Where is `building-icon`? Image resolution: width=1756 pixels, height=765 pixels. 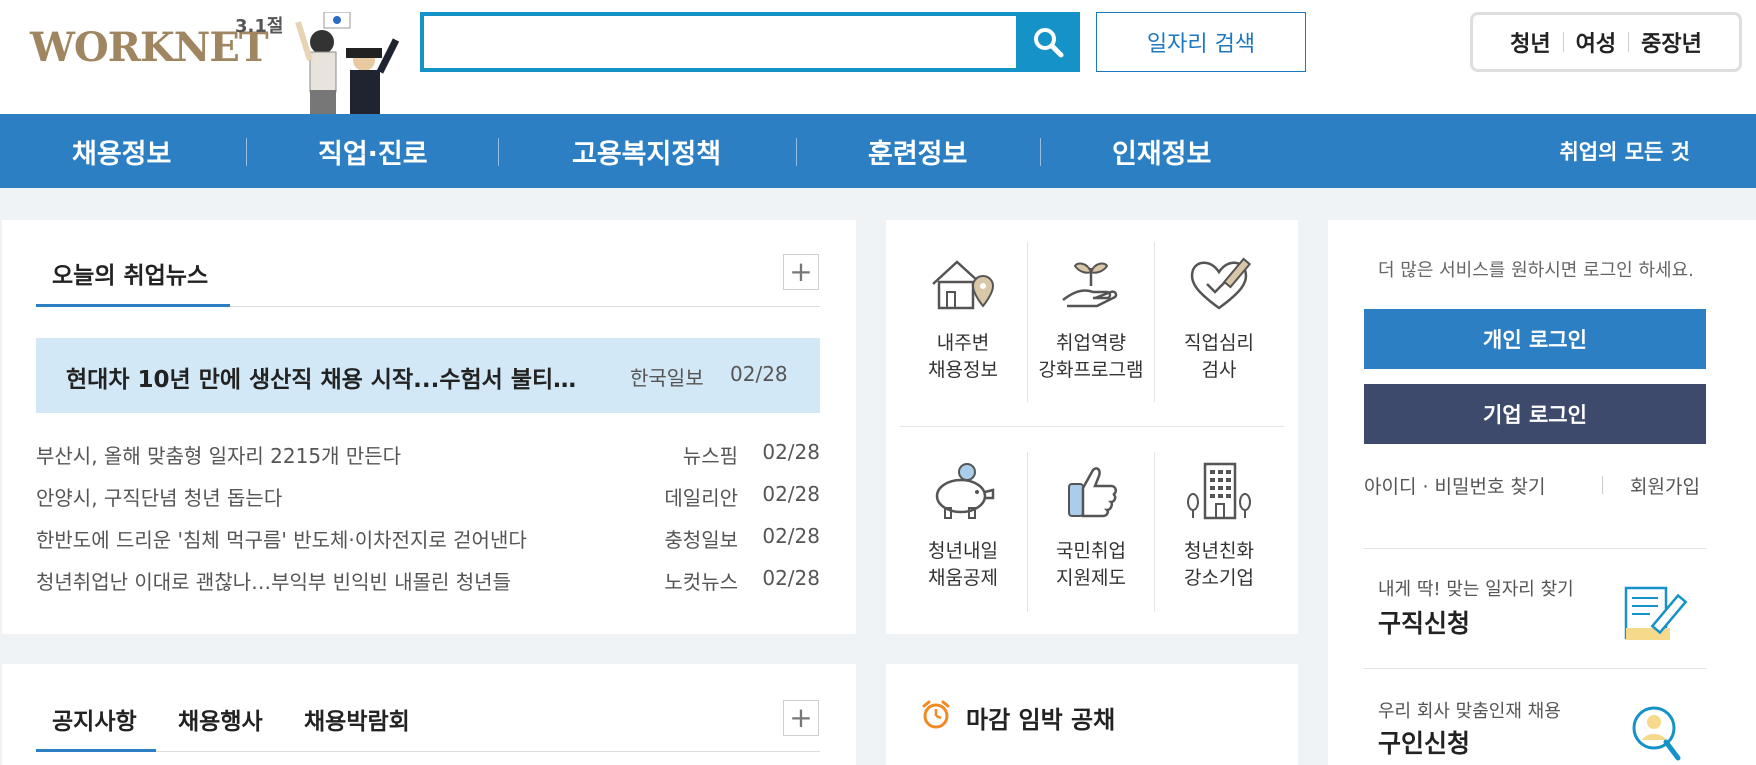
building-icon is located at coordinates (1219, 491).